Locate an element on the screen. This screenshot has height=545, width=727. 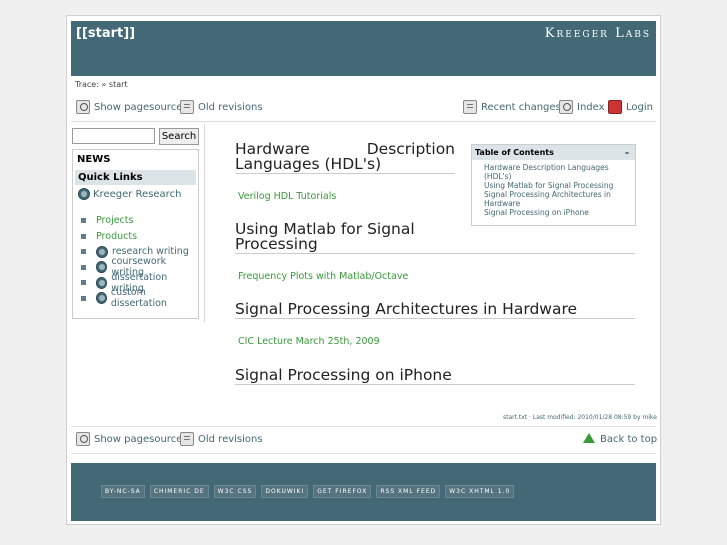
kreeger-research-label: Kreeger Research is located at coordinates (137, 194).